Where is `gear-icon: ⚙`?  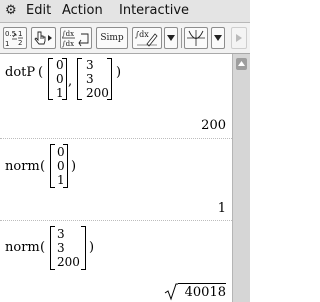 gear-icon: ⚙ is located at coordinates (11, 11).